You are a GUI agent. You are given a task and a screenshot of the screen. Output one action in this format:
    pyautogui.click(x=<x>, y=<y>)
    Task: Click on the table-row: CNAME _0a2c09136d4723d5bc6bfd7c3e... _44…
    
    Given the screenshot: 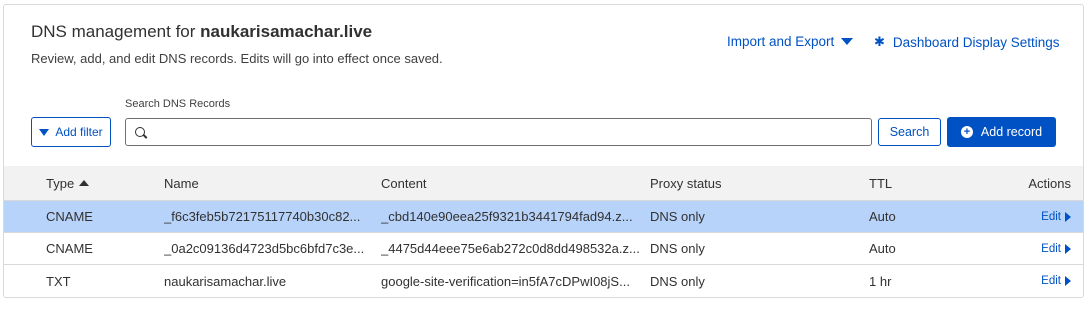 What is the action you would take?
    pyautogui.click(x=543, y=249)
    